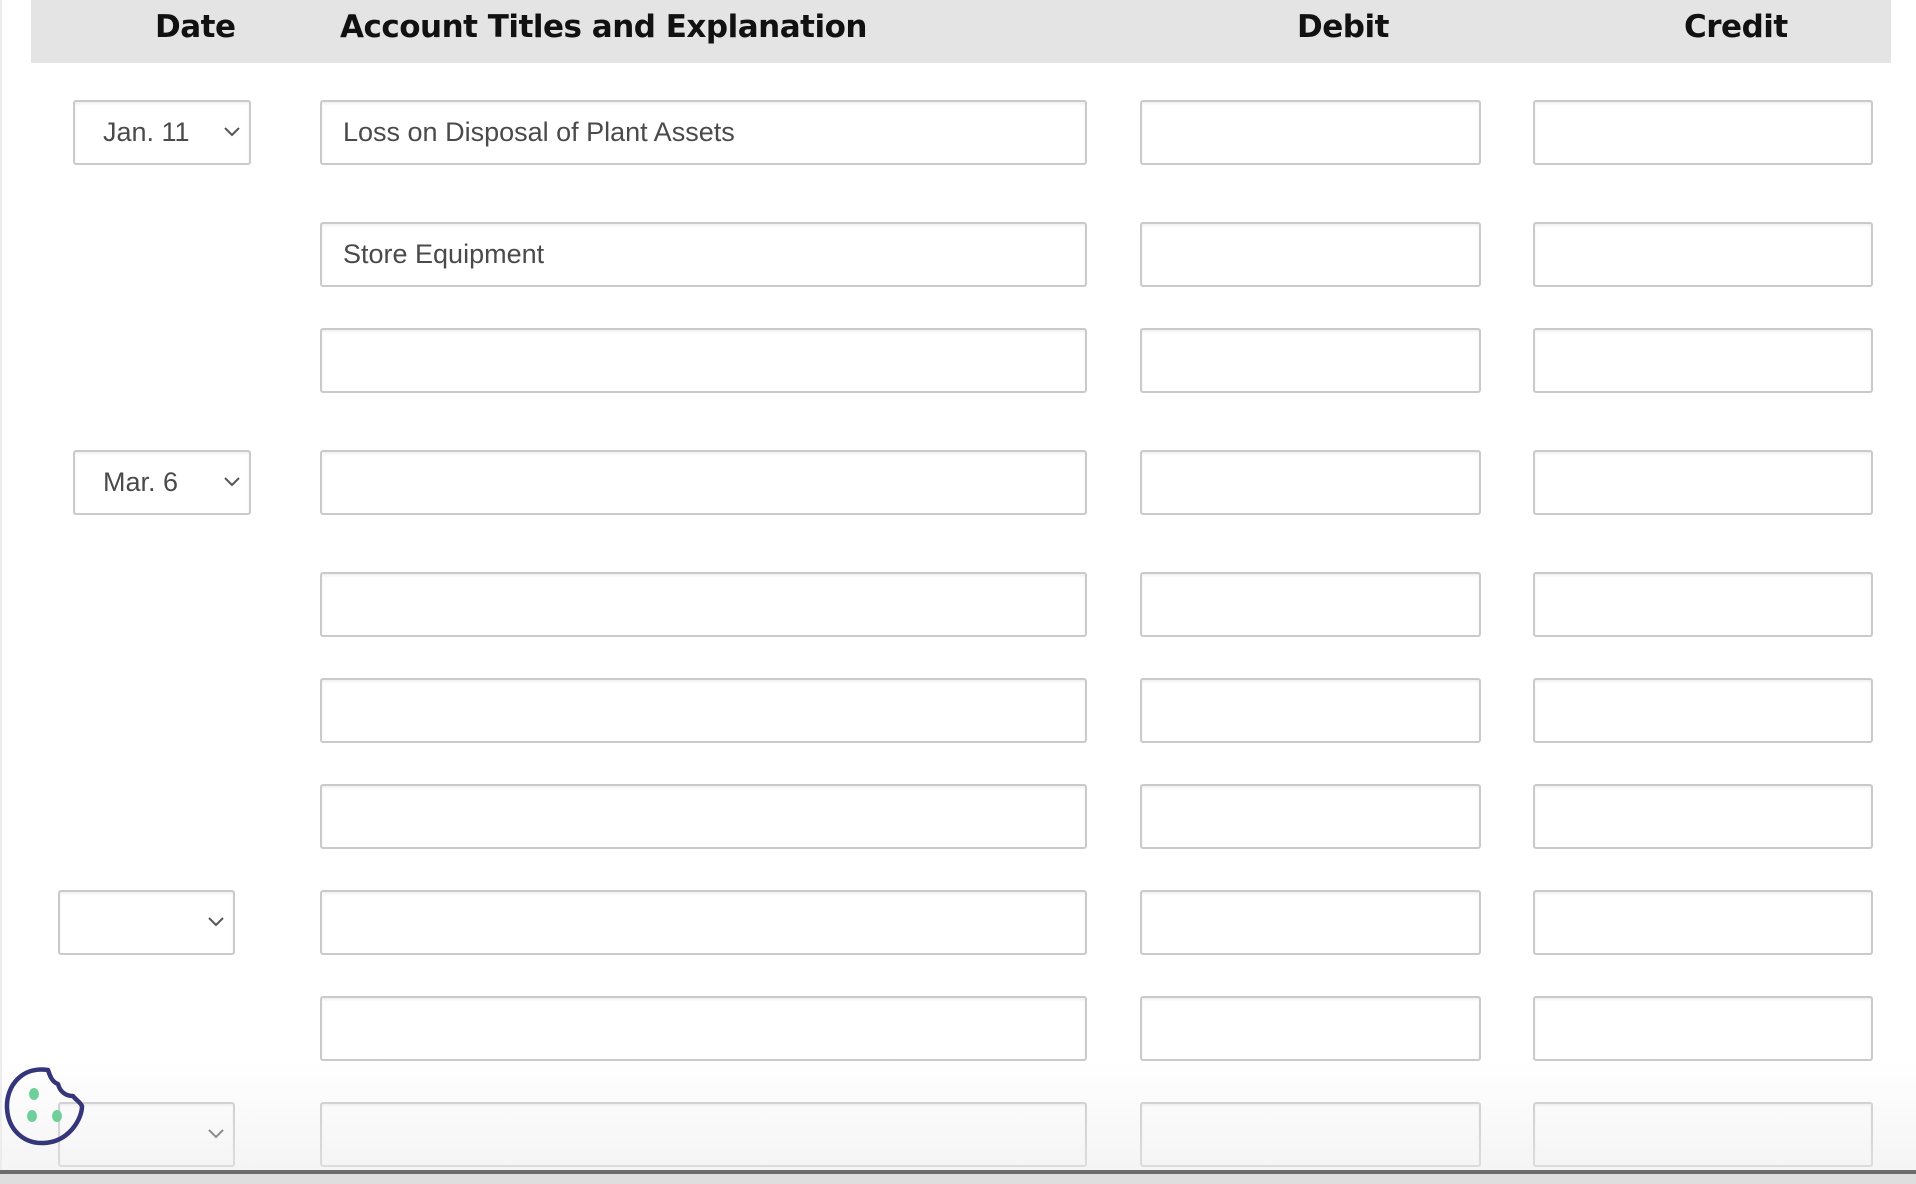 This screenshot has width=1916, height=1184. I want to click on cookie-settings-button, so click(44, 1106).